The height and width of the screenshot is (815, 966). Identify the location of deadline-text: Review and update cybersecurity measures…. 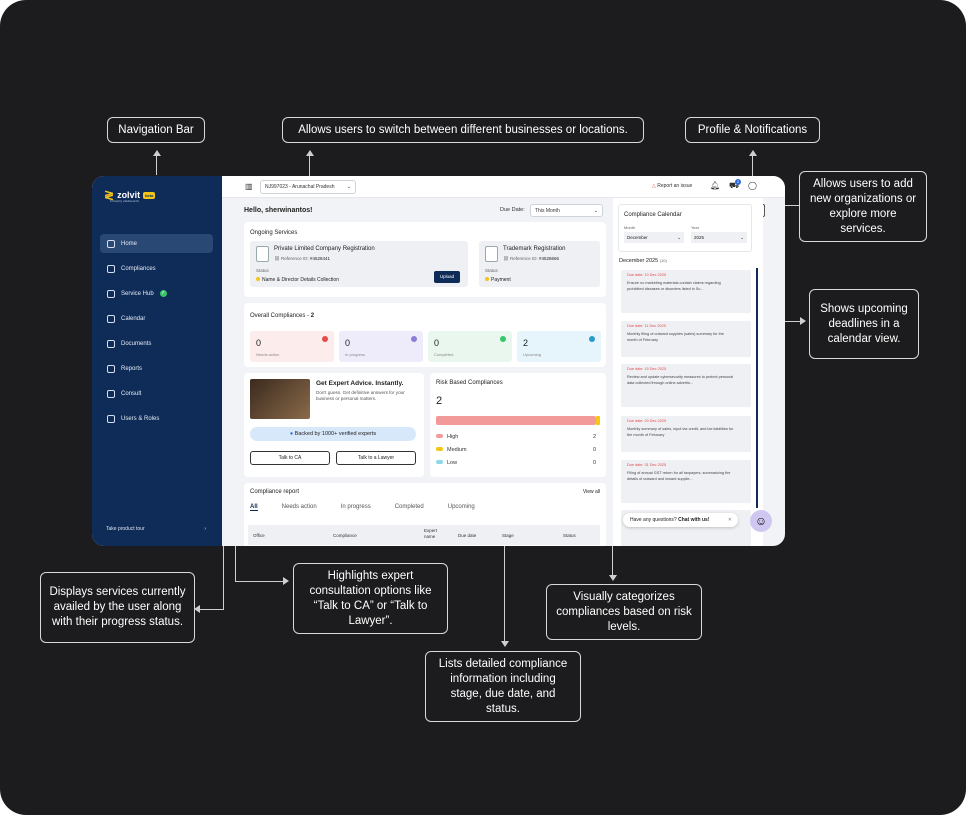
(680, 380).